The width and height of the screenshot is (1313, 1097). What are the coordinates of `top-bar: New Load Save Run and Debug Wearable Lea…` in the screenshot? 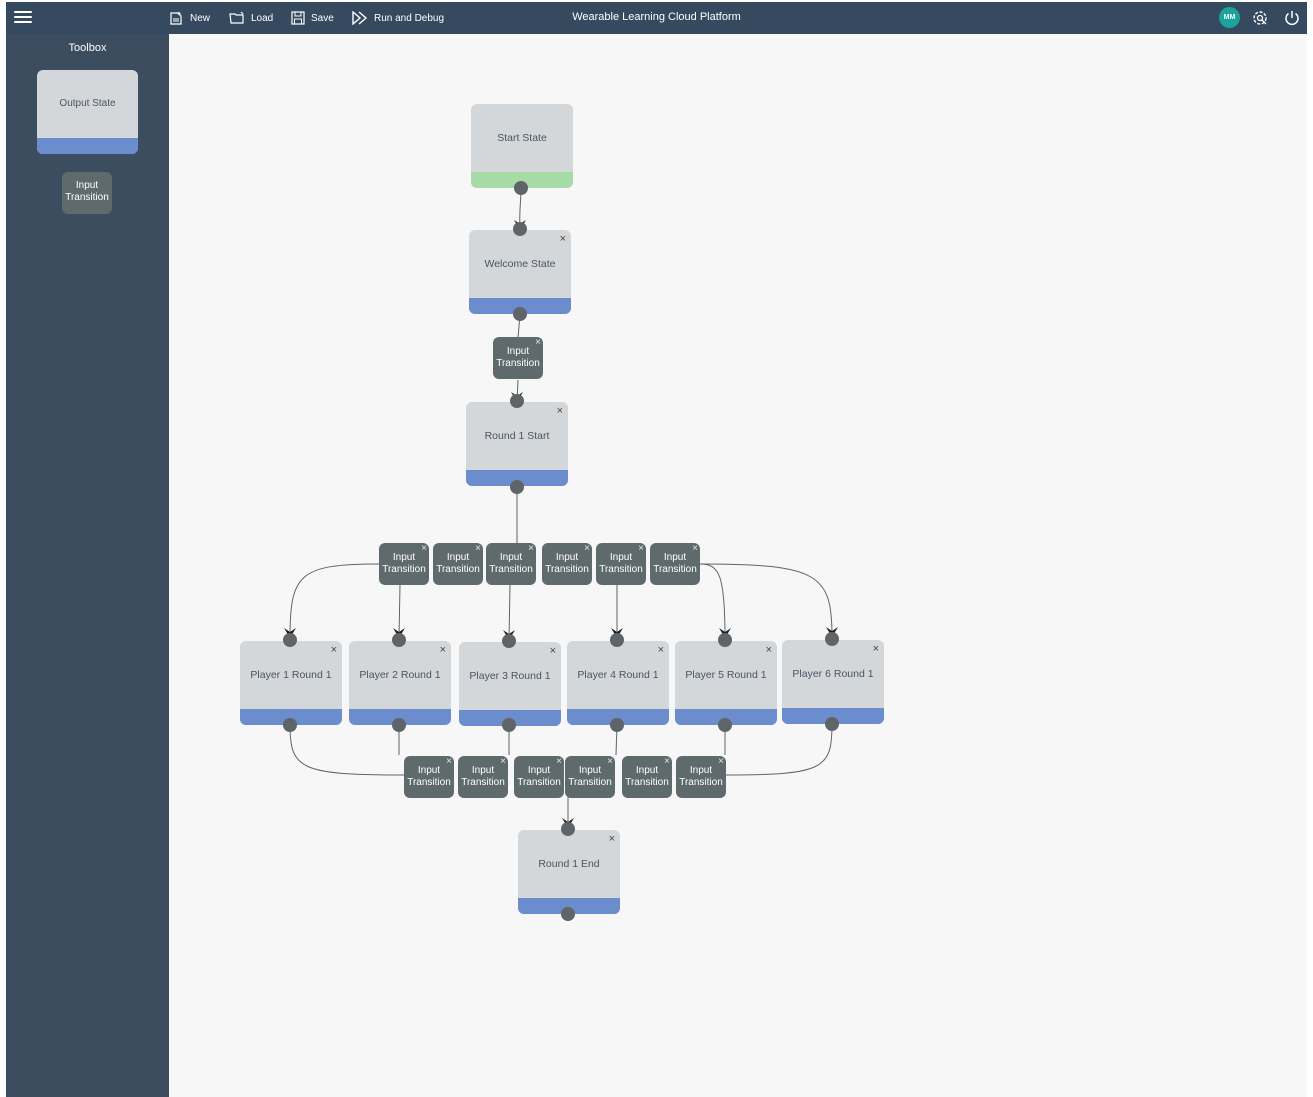 It's located at (656, 18).